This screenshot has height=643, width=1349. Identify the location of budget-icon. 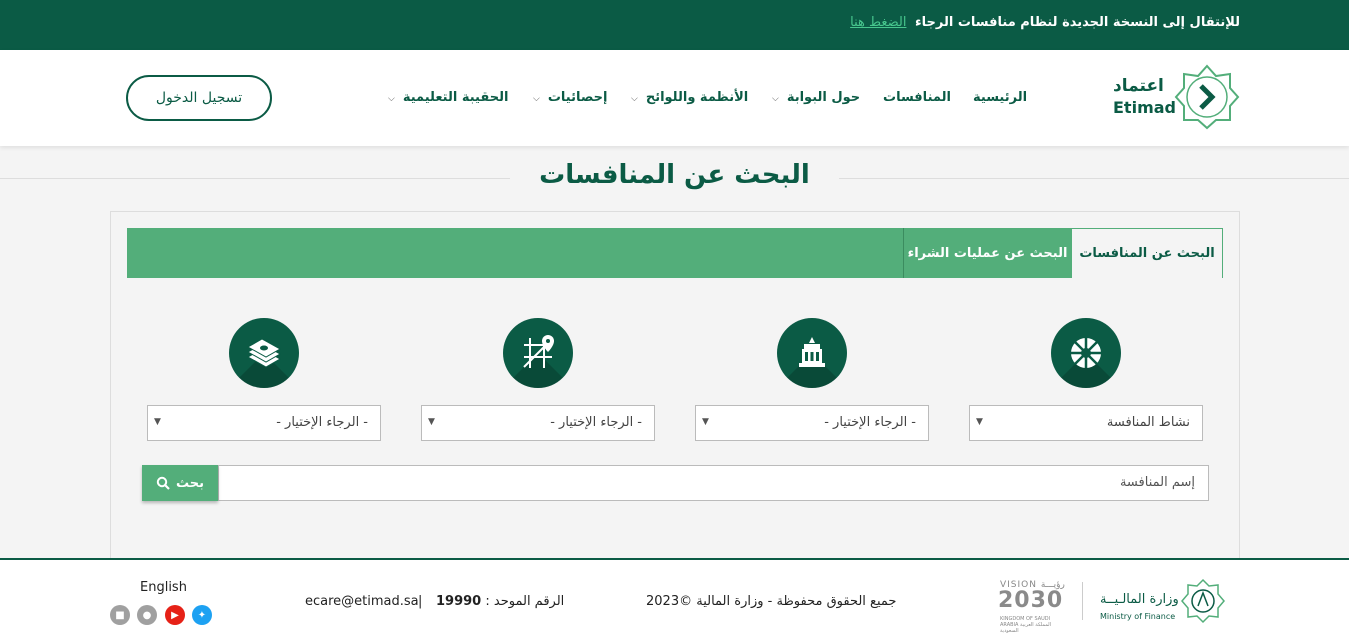
(264, 353).